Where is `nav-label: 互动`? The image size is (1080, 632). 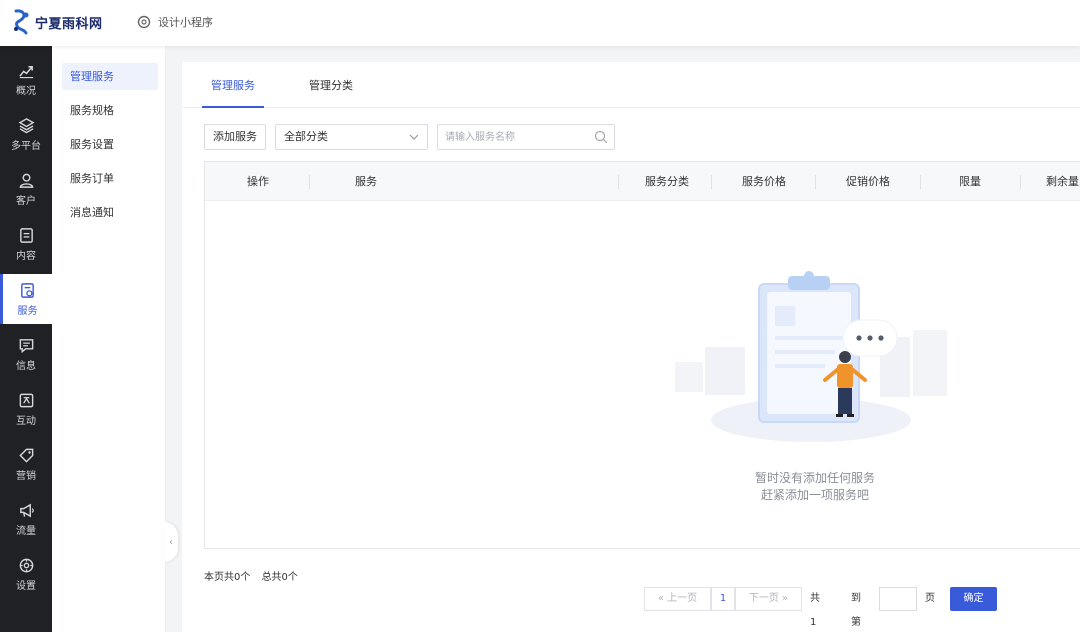
nav-label: 互动 is located at coordinates (26, 421).